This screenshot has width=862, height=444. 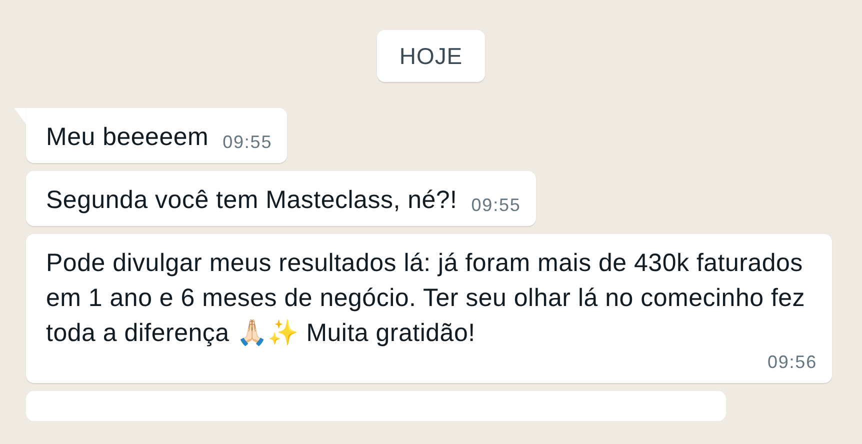 What do you see at coordinates (252, 200) in the screenshot?
I see `message-text: Segunda você tem Masteclass, né?!` at bounding box center [252, 200].